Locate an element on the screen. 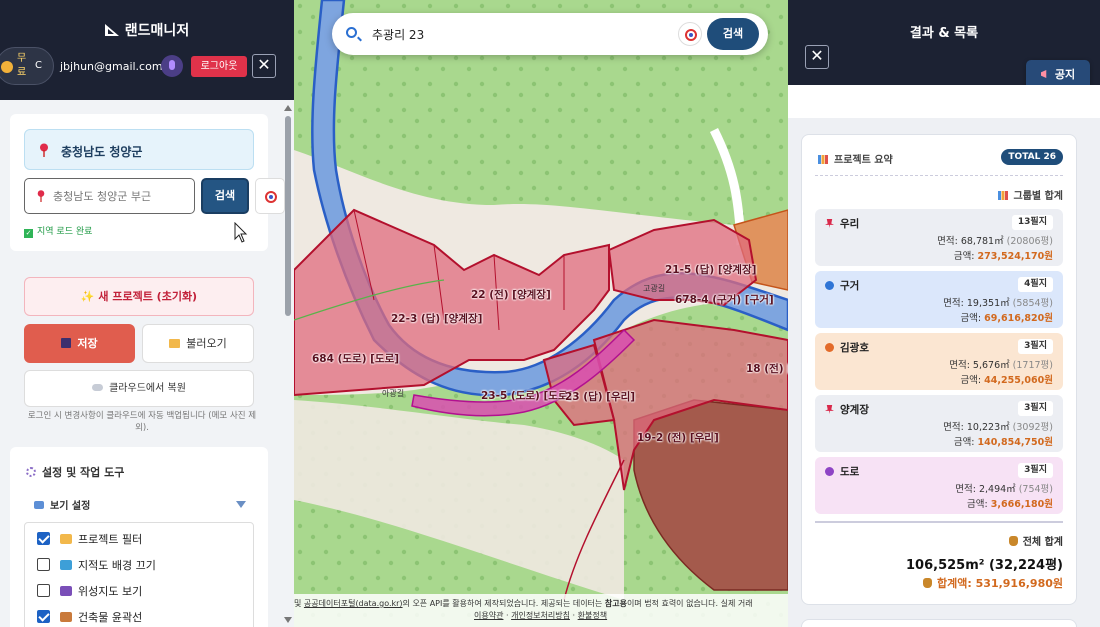  close-left-panel-button: ✕ is located at coordinates (264, 66).